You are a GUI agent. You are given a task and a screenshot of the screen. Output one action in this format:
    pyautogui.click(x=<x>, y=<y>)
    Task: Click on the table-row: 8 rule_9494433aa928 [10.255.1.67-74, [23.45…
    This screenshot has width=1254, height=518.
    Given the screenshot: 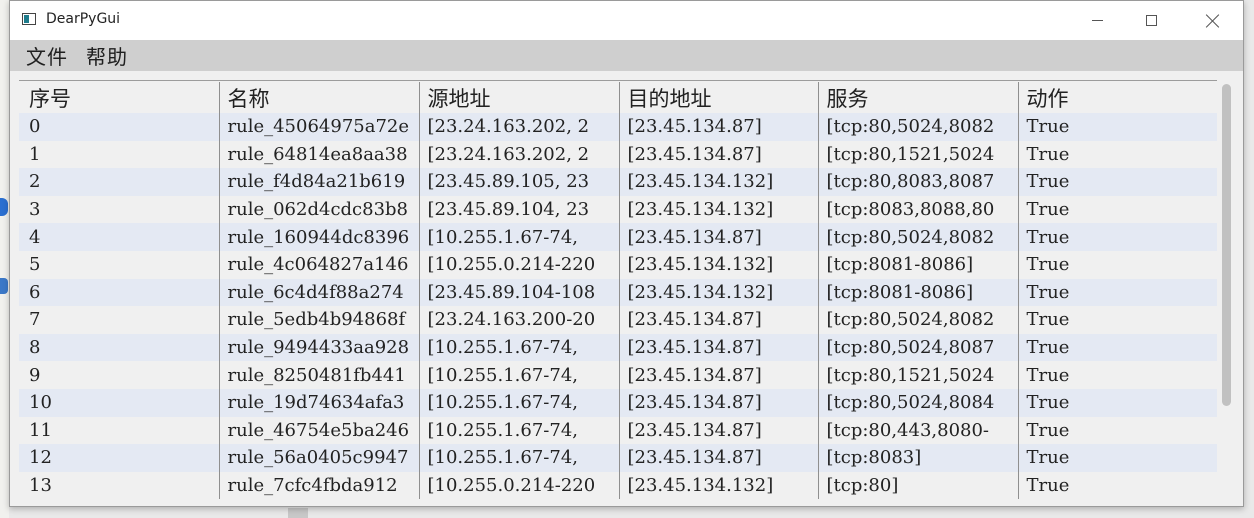 What is the action you would take?
    pyautogui.click(x=618, y=347)
    